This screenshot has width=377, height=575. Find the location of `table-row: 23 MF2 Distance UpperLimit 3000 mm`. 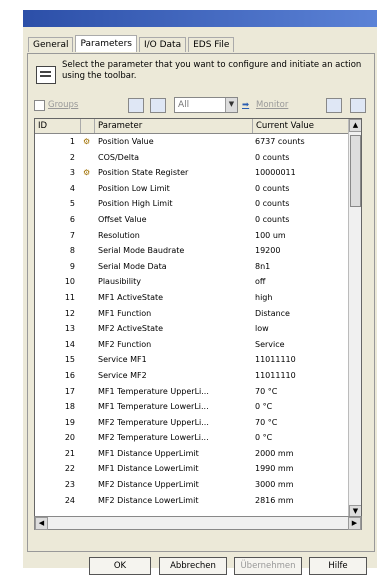

table-row: 23 MF2 Distance UpperLimit 3000 mm is located at coordinates (198, 485).